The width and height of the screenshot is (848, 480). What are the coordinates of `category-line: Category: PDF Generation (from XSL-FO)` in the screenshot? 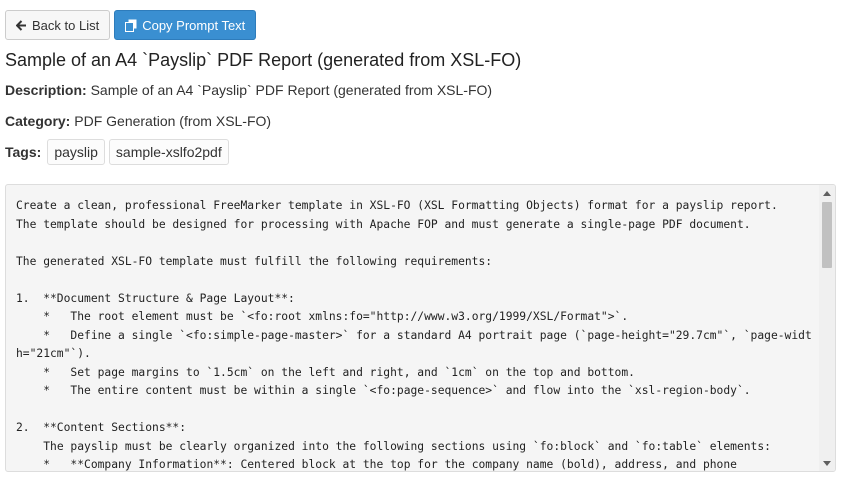 It's located at (138, 121).